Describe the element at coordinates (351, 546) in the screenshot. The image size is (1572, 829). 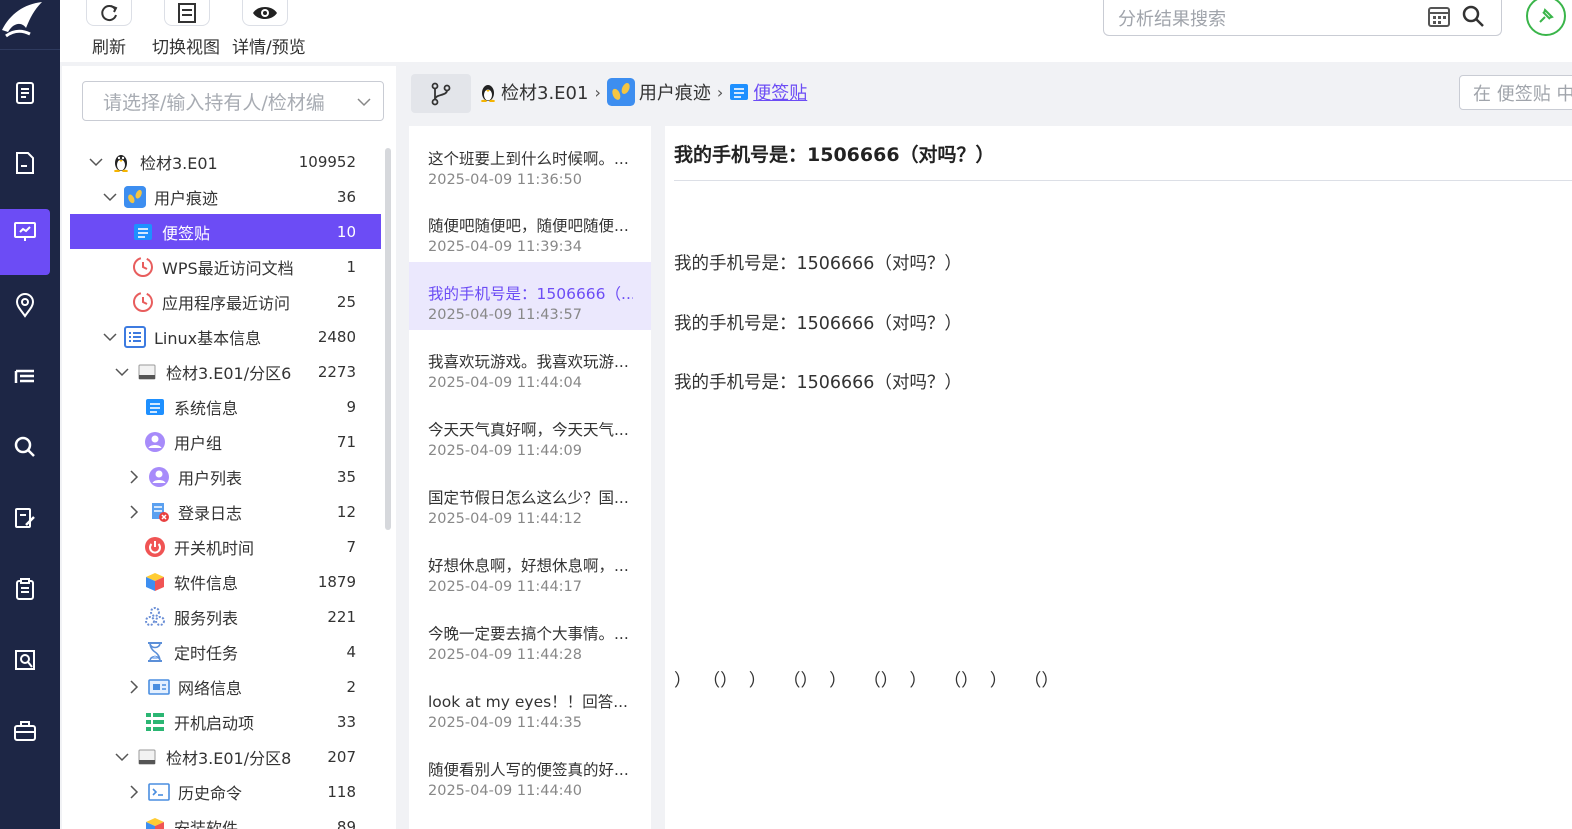
I see `tree-node-count: 7` at that location.